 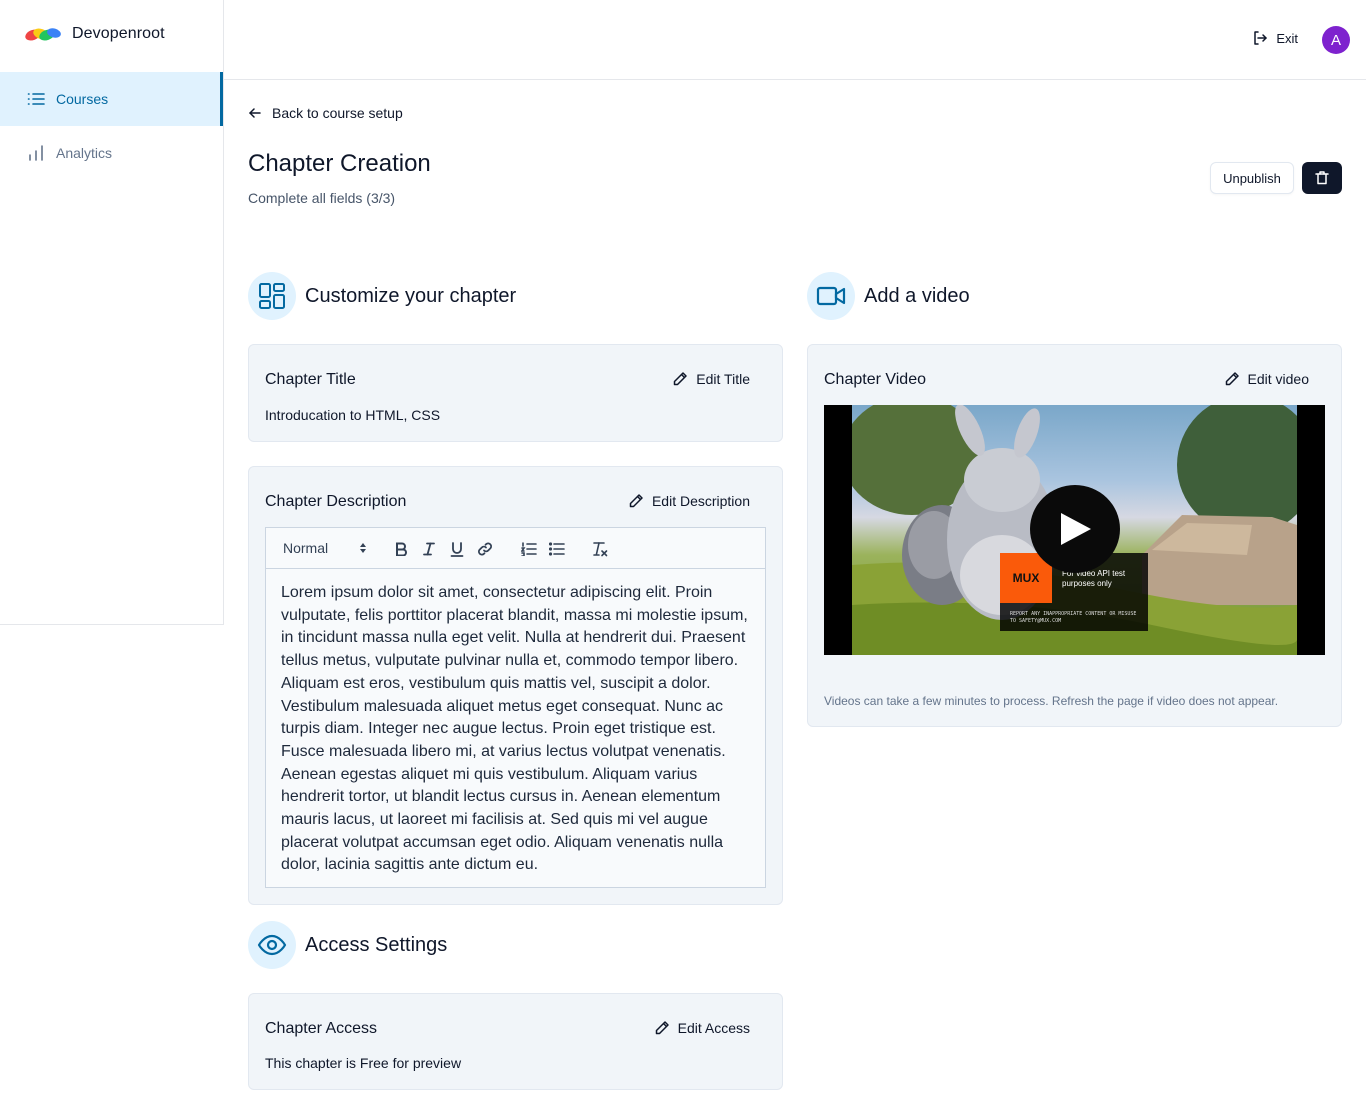 I want to click on play-icon, so click(x=1076, y=529).